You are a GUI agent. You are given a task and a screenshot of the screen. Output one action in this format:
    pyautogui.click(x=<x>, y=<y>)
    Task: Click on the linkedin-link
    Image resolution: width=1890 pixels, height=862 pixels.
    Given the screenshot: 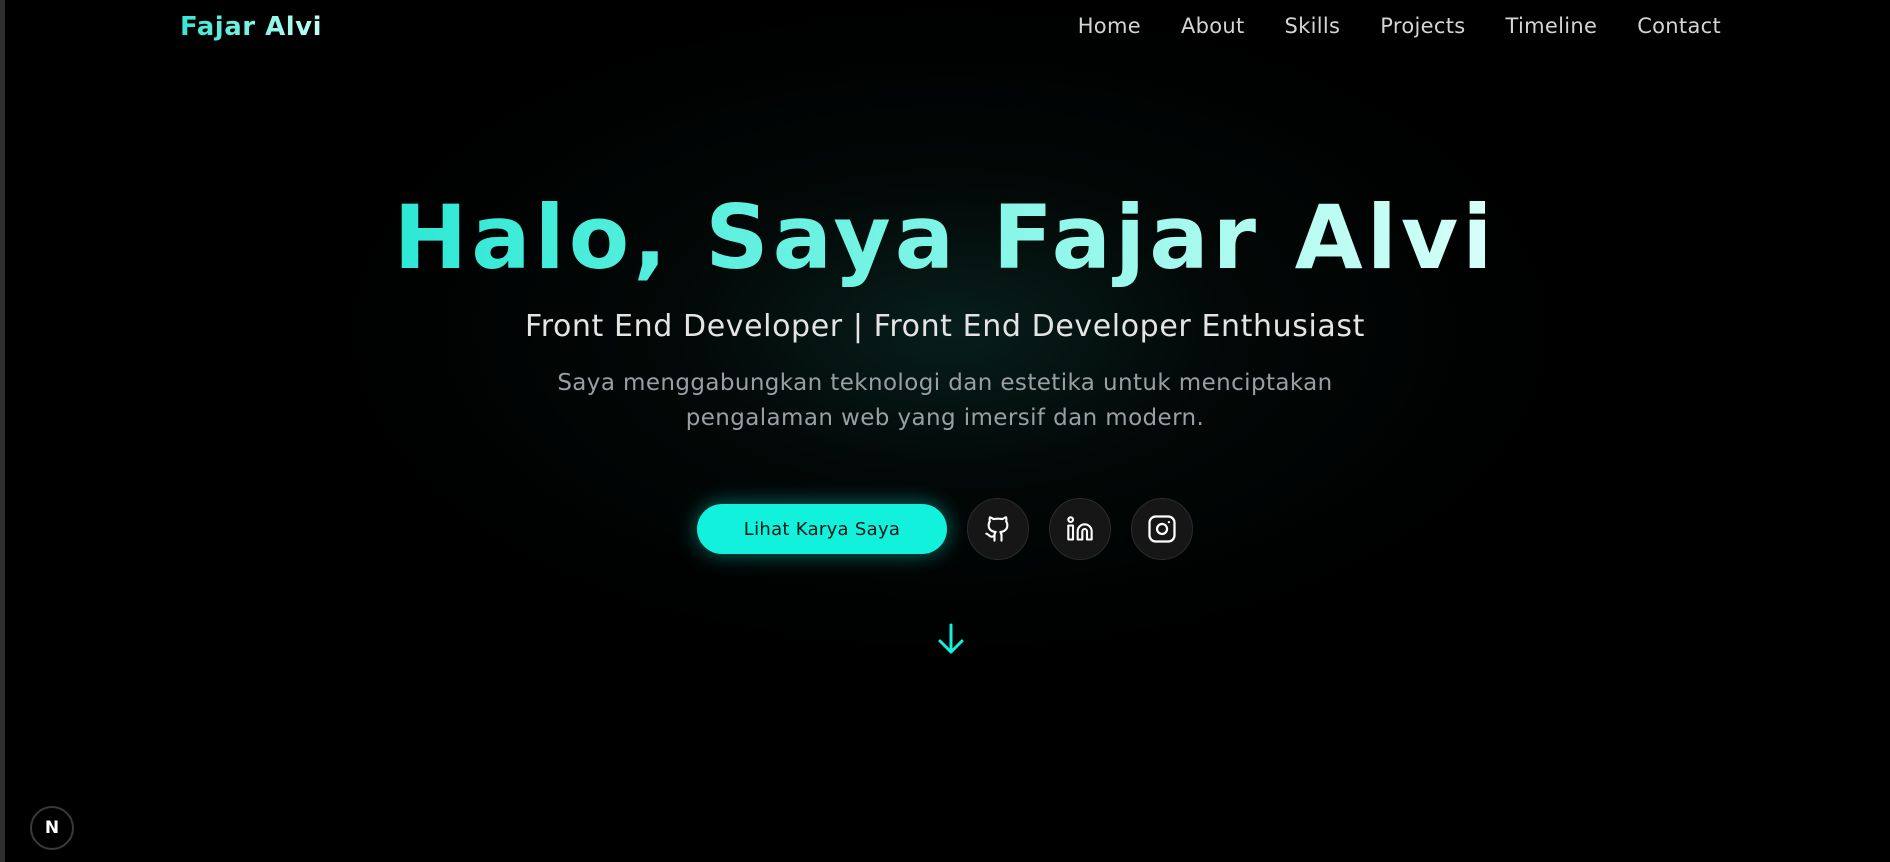 What is the action you would take?
    pyautogui.click(x=1080, y=529)
    